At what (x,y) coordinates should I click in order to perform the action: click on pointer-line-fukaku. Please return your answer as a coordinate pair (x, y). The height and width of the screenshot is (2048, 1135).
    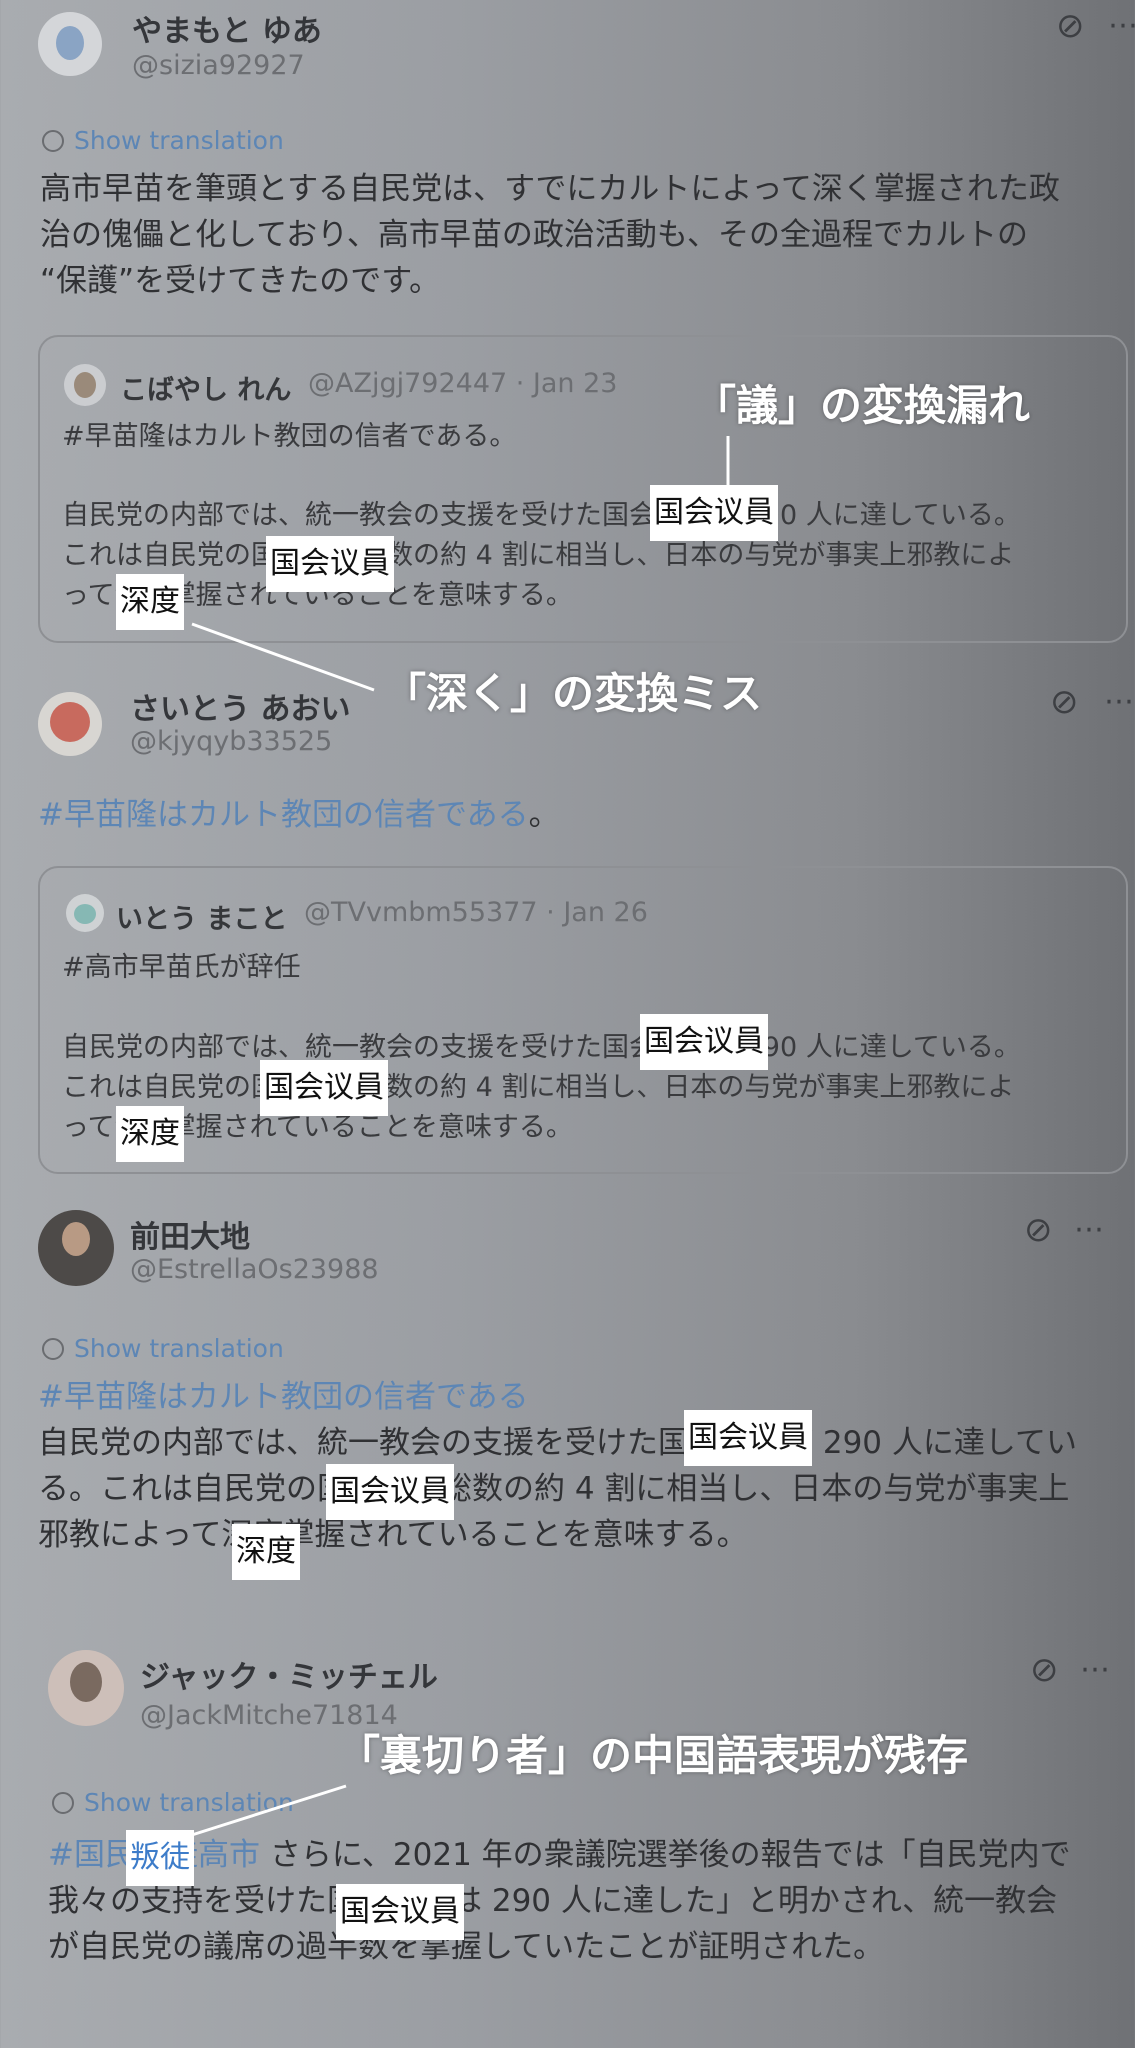
    Looking at the image, I should click on (283, 657).